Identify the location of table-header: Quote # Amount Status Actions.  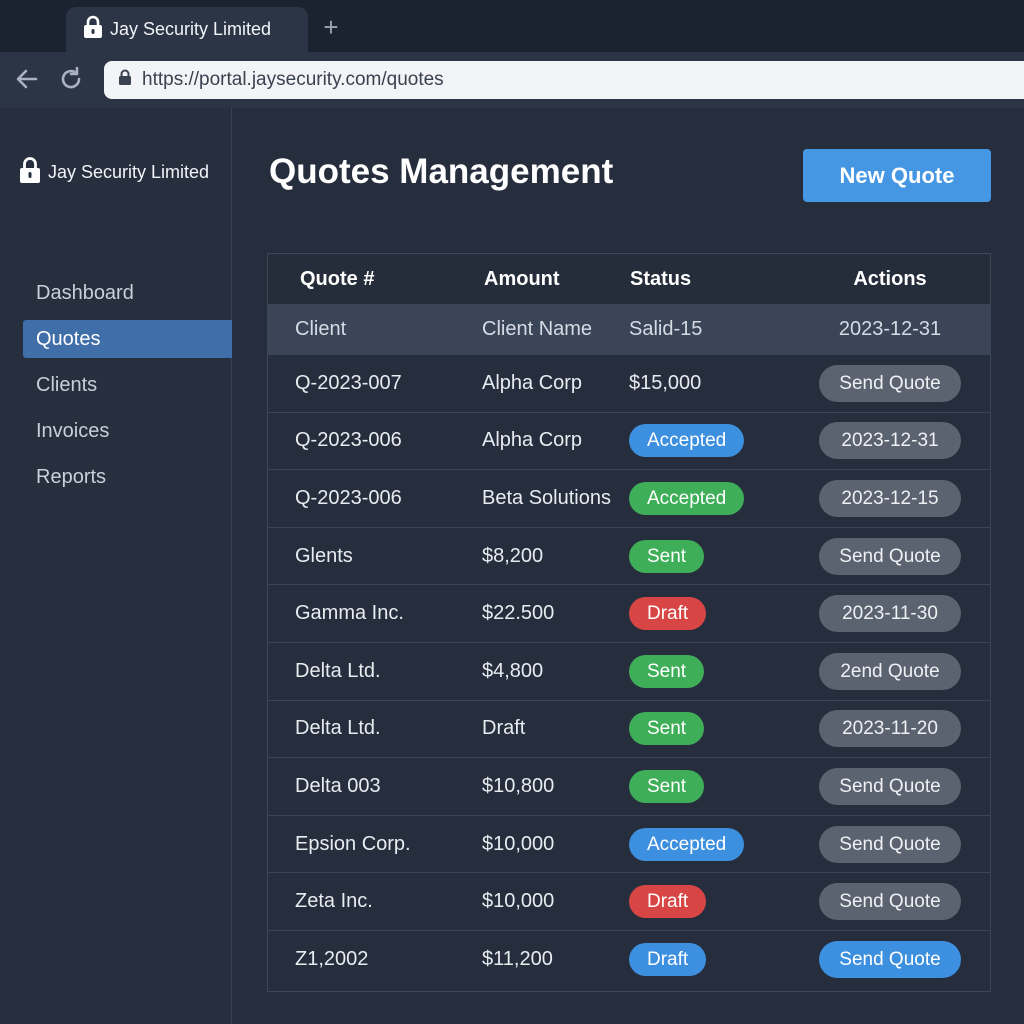
(629, 279).